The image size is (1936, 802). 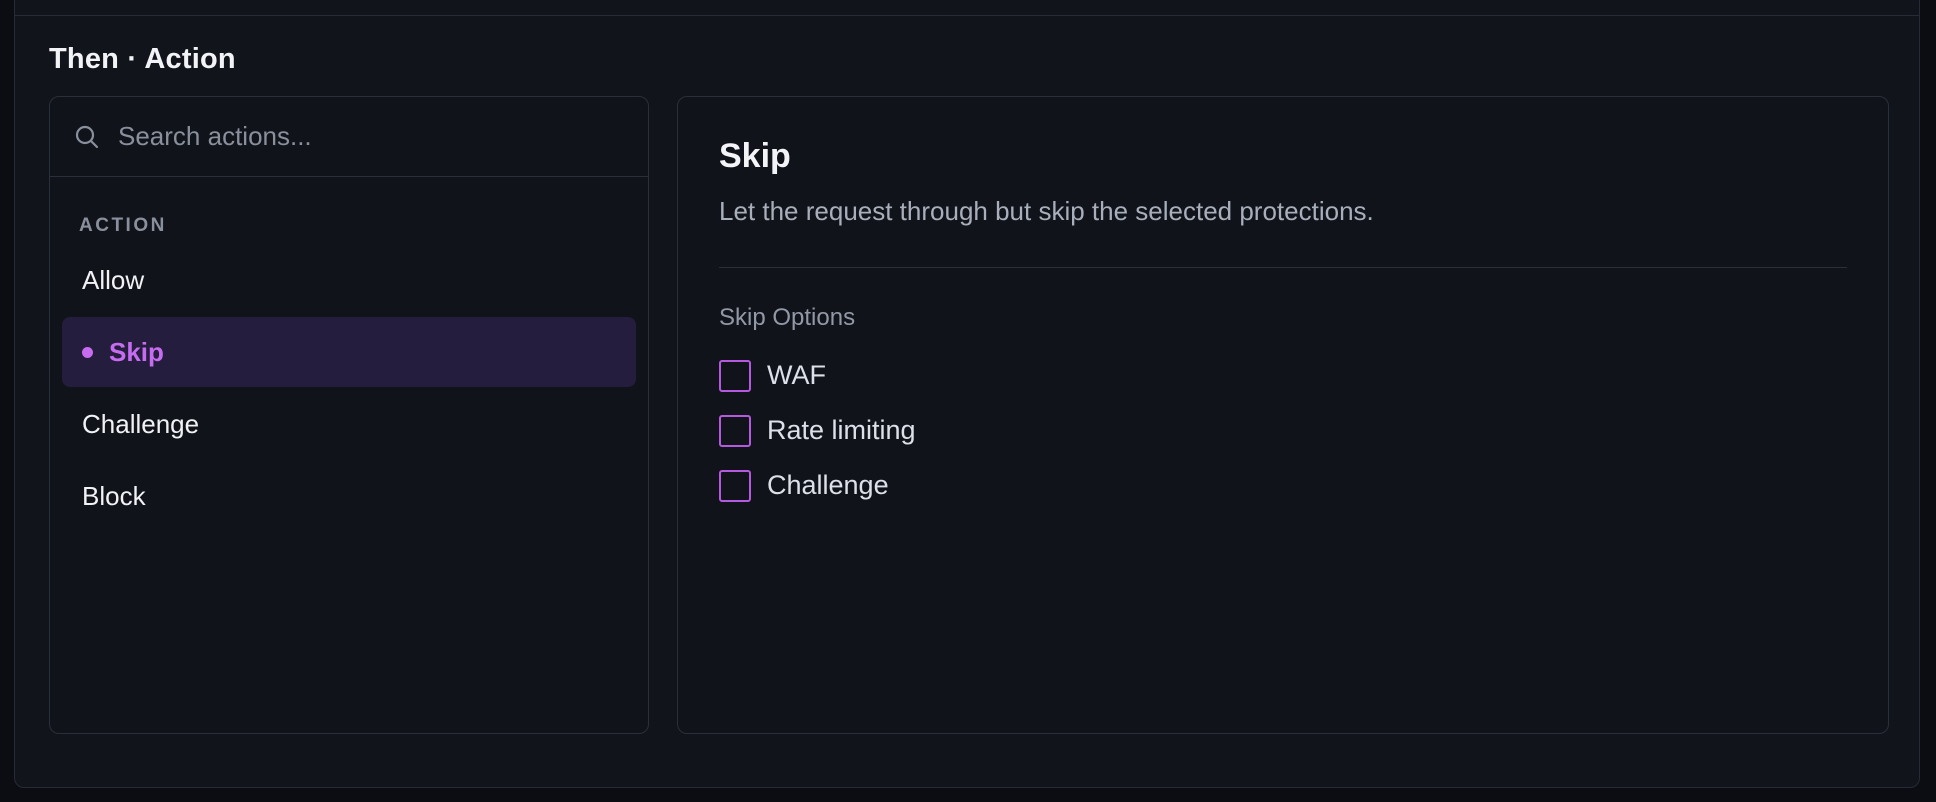 What do you see at coordinates (735, 375) in the screenshot?
I see `waf-checkbox` at bounding box center [735, 375].